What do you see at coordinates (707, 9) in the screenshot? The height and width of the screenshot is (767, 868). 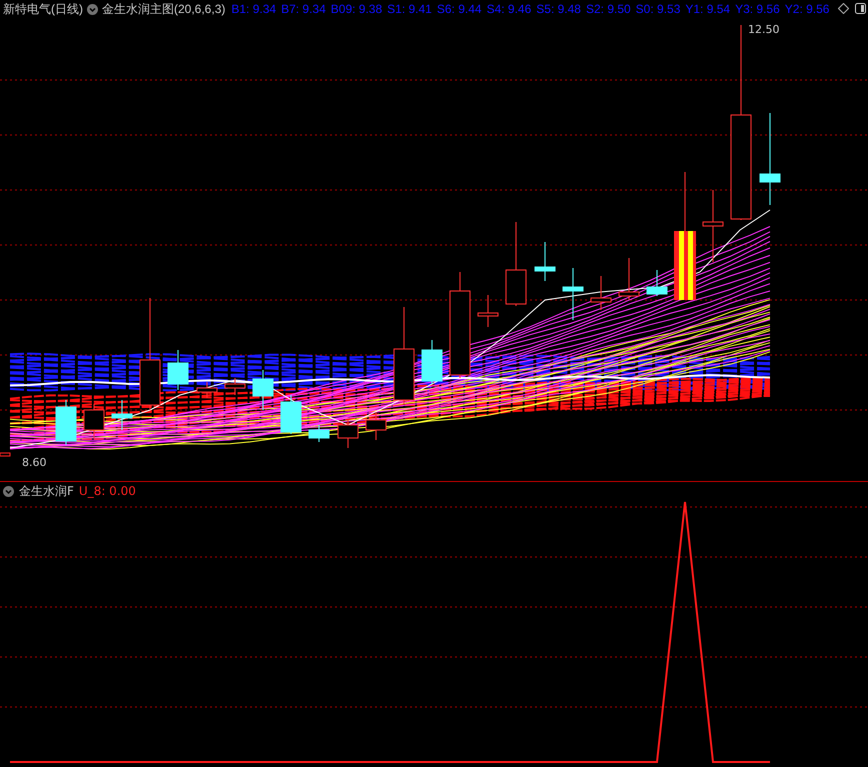 I see `indicator-value: Y1: 9.54` at bounding box center [707, 9].